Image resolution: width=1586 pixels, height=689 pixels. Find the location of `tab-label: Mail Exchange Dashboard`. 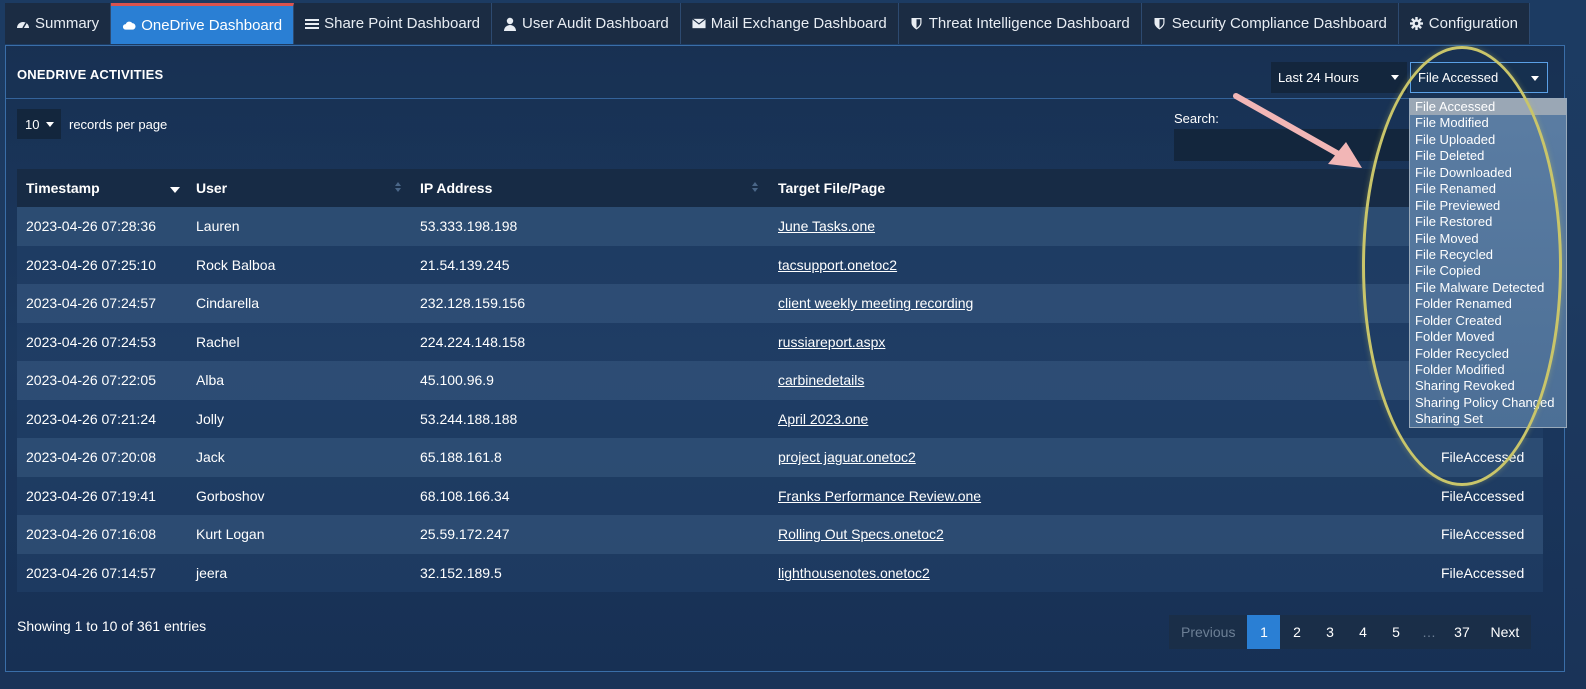

tab-label: Mail Exchange Dashboard is located at coordinates (798, 23).